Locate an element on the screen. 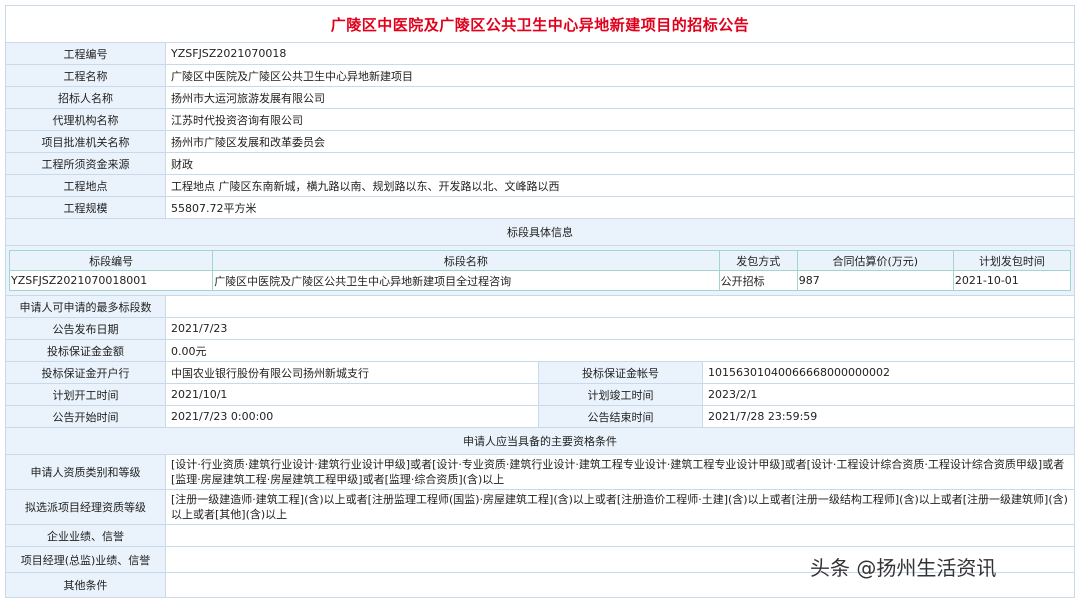 The height and width of the screenshot is (598, 1080). info-row: 代理机构名称 江苏时代投资咨询有限公司 is located at coordinates (540, 119).